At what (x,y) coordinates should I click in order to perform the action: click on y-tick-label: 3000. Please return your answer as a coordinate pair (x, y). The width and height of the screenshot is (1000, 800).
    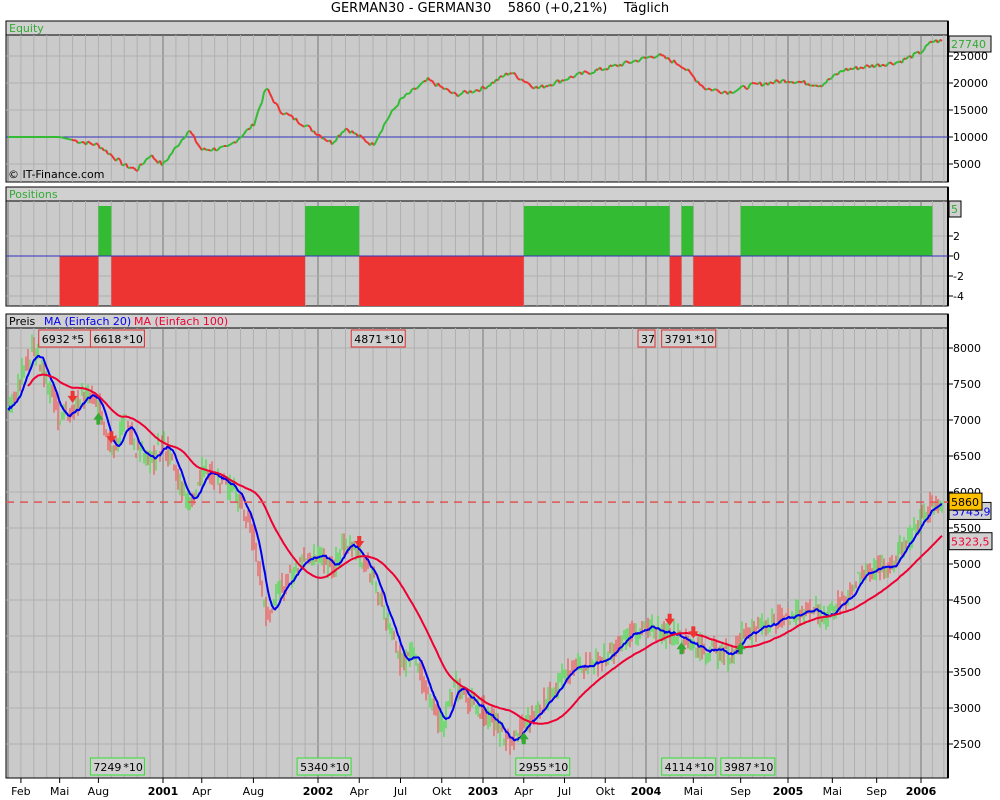
    Looking at the image, I should click on (967, 708).